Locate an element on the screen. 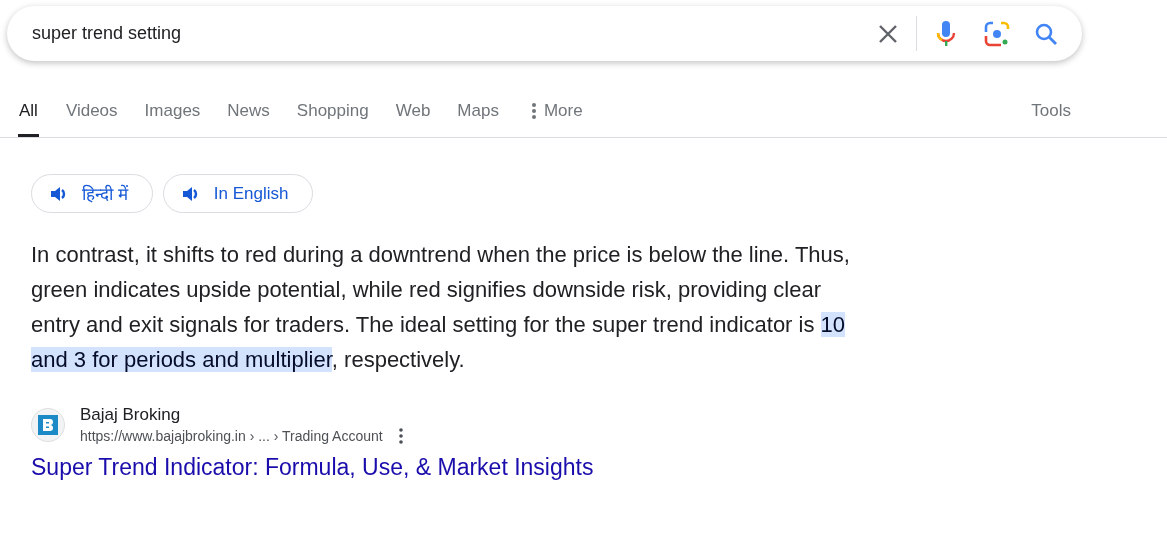 This screenshot has height=536, width=1167. result-title-link: Super Trend Indicator: Formula, Use, & Market Insights is located at coordinates (599, 467).